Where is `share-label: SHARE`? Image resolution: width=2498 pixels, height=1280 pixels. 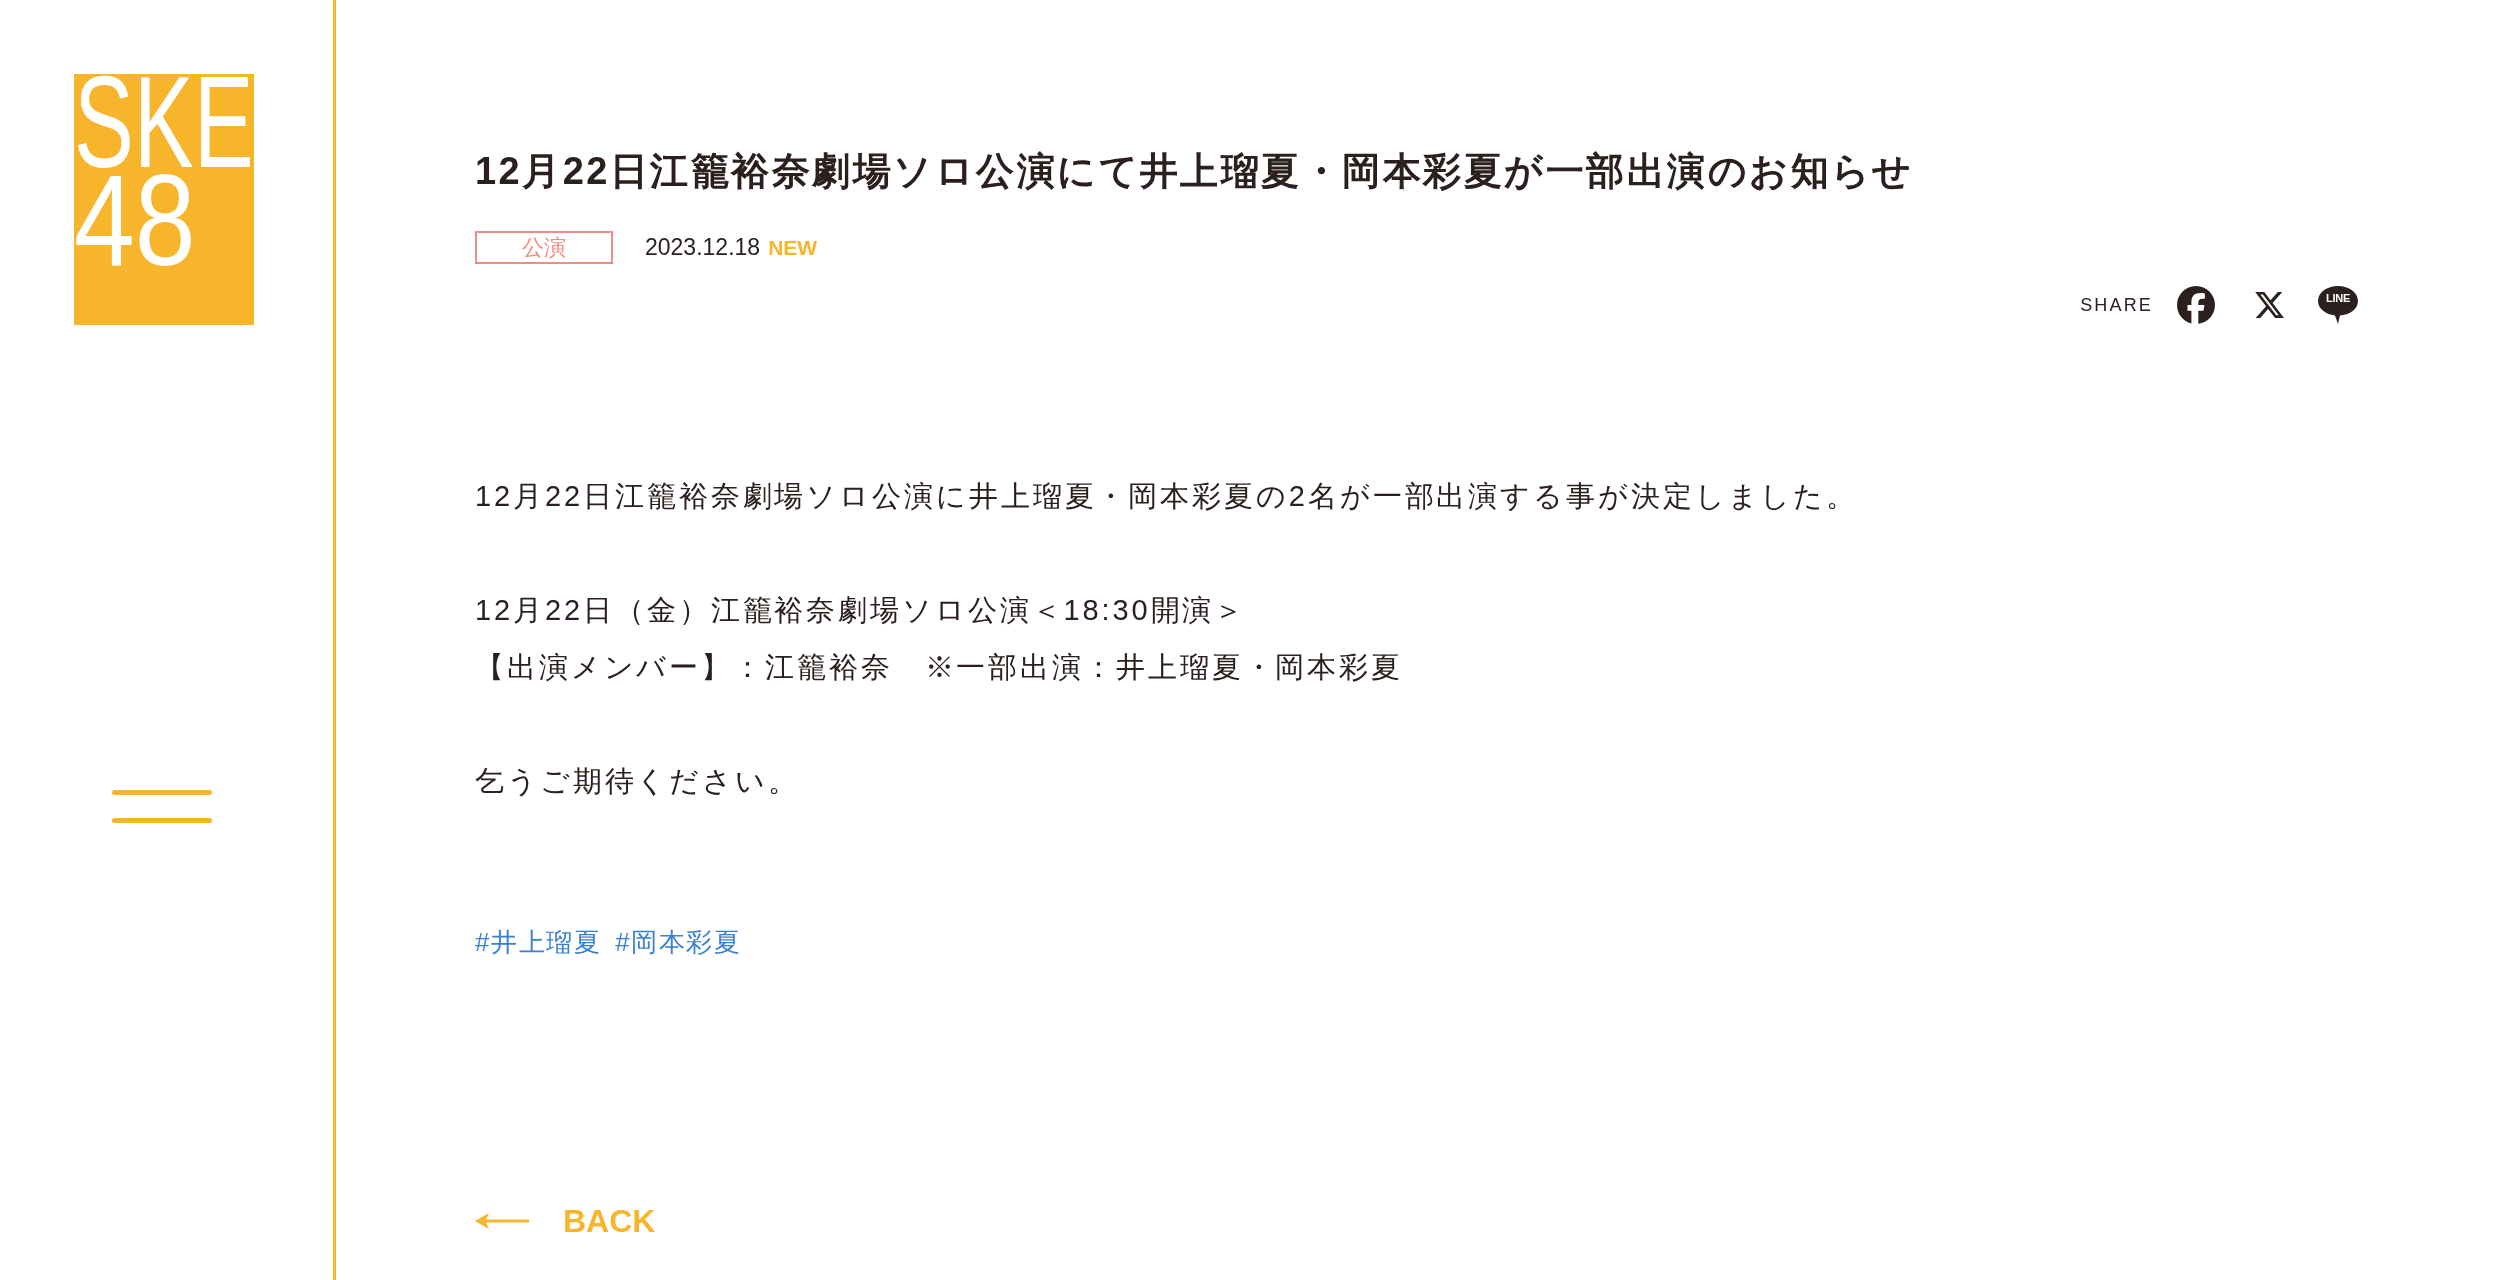
share-label: SHARE is located at coordinates (2116, 305).